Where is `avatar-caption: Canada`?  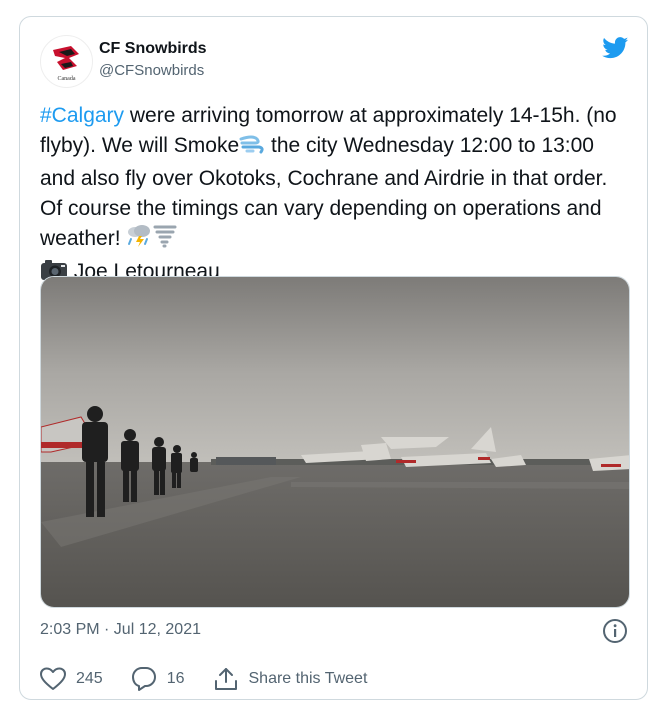
avatar-caption: Canada is located at coordinates (67, 79).